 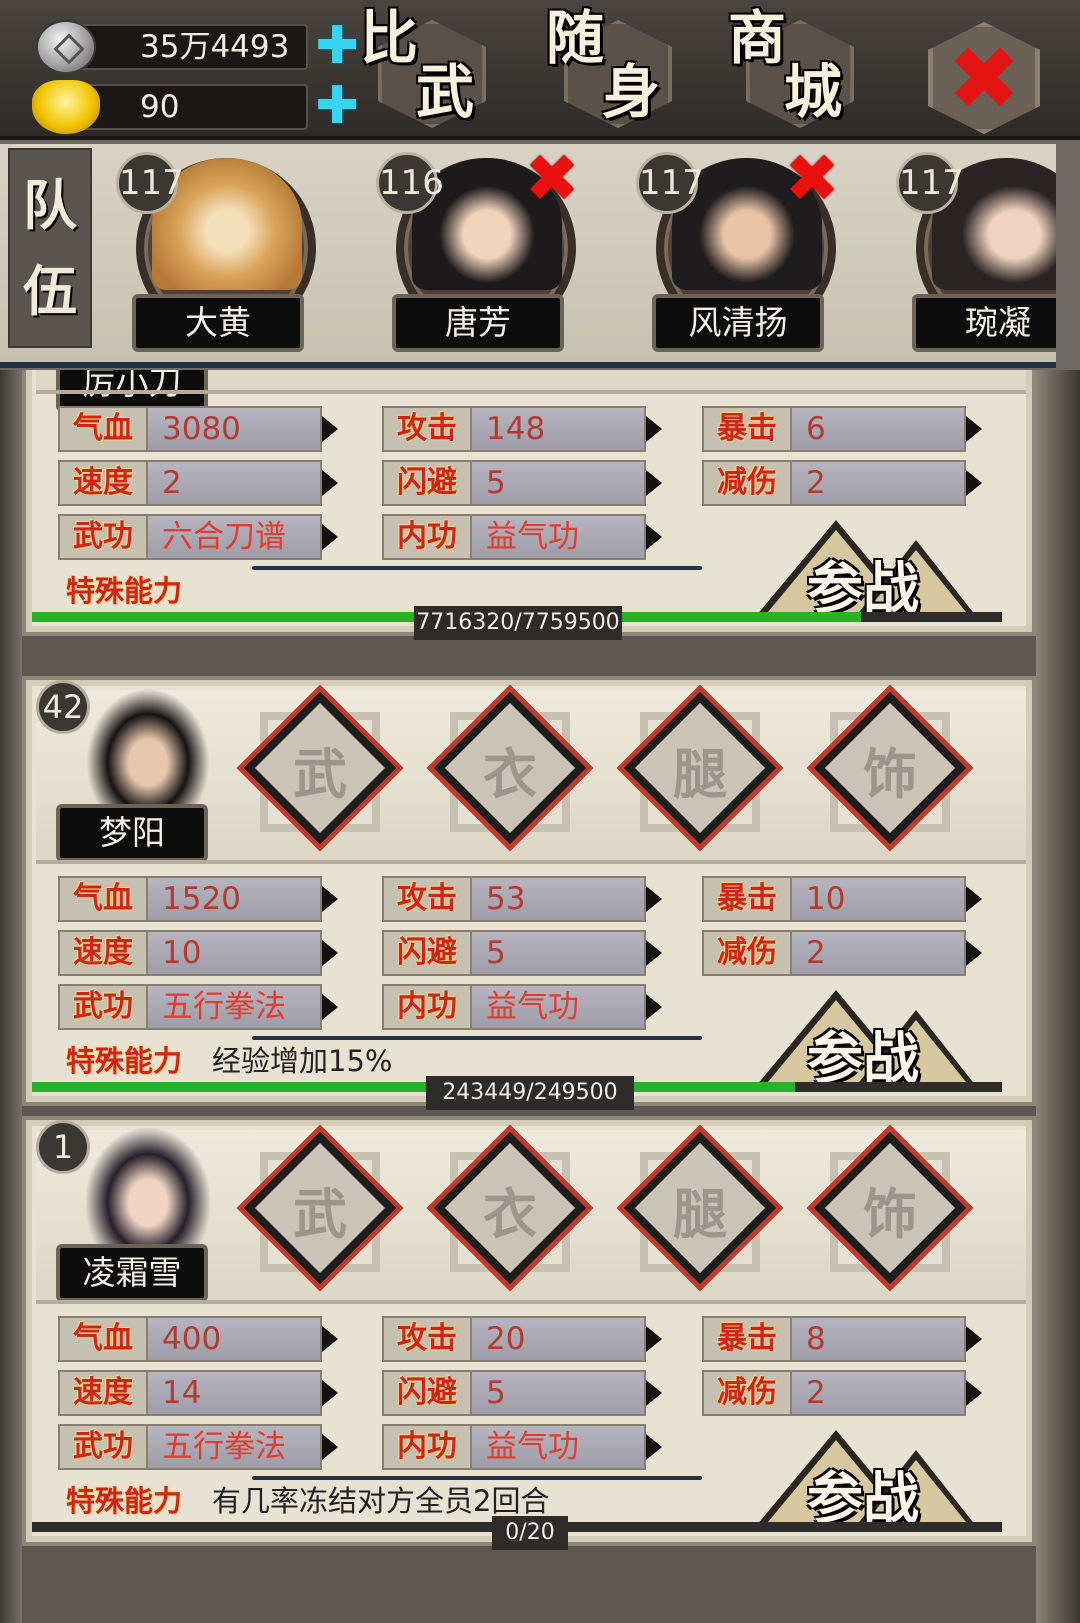 I want to click on stat-hp: 气血 3080, so click(x=199, y=429).